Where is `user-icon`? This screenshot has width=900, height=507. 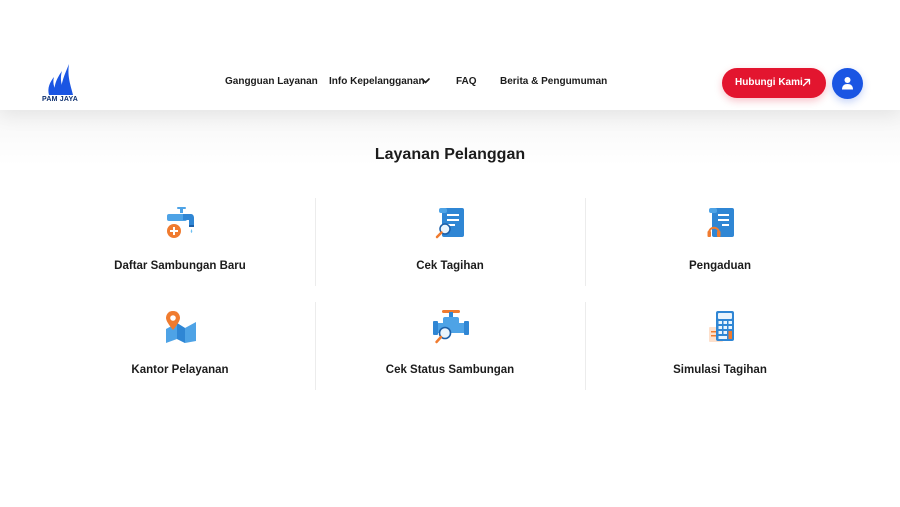
user-icon is located at coordinates (847, 83).